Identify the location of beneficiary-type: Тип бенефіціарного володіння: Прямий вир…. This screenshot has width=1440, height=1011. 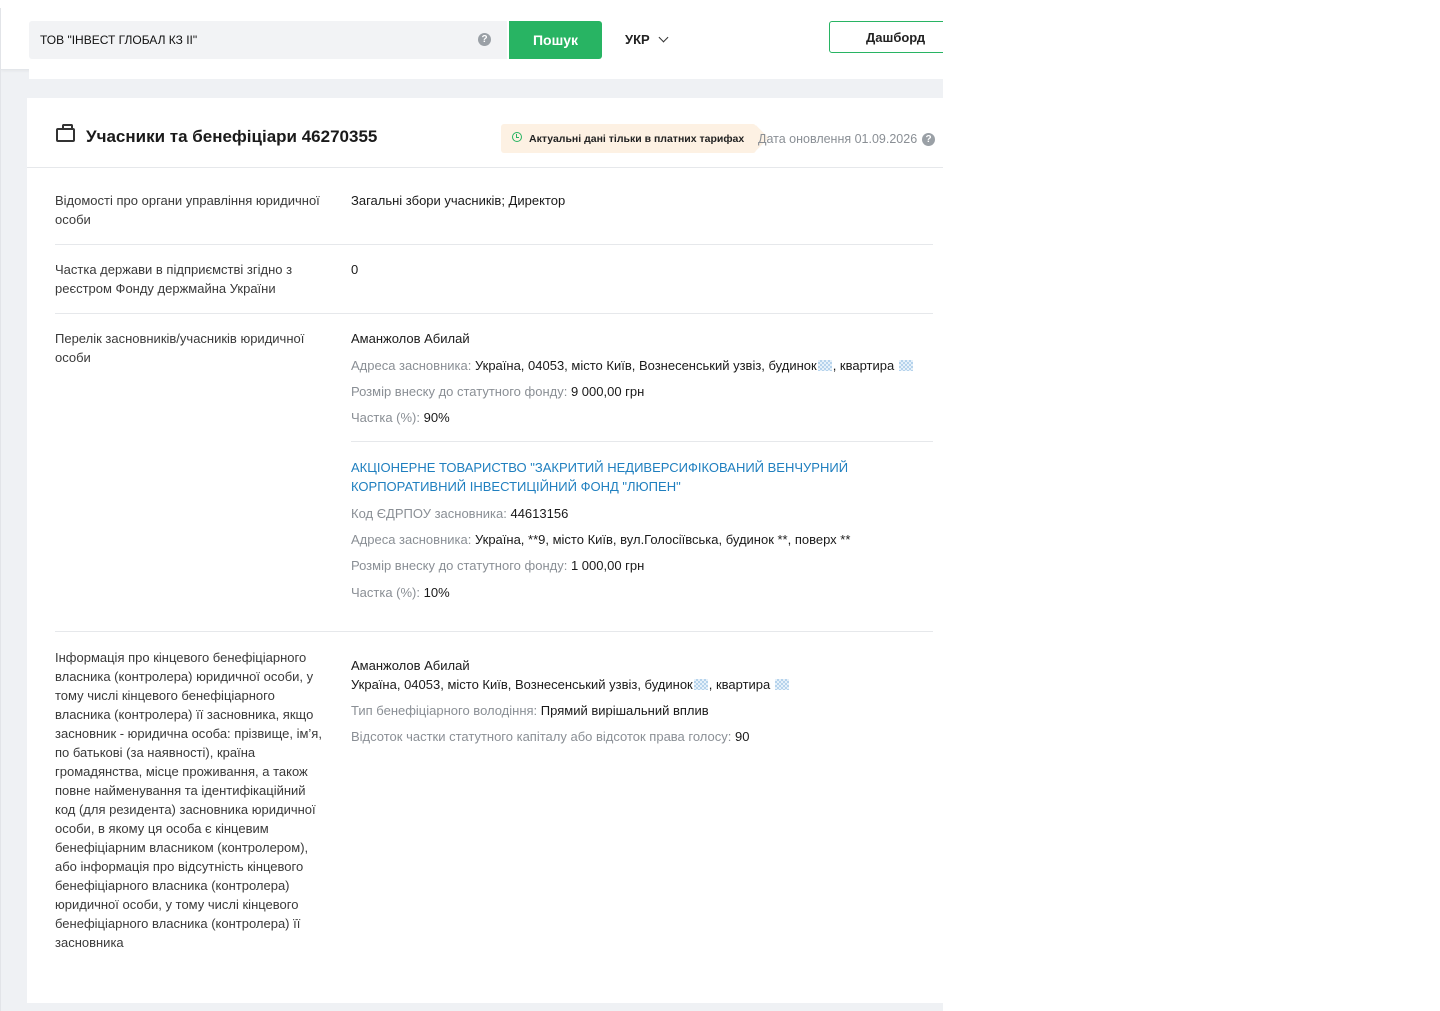
(530, 710).